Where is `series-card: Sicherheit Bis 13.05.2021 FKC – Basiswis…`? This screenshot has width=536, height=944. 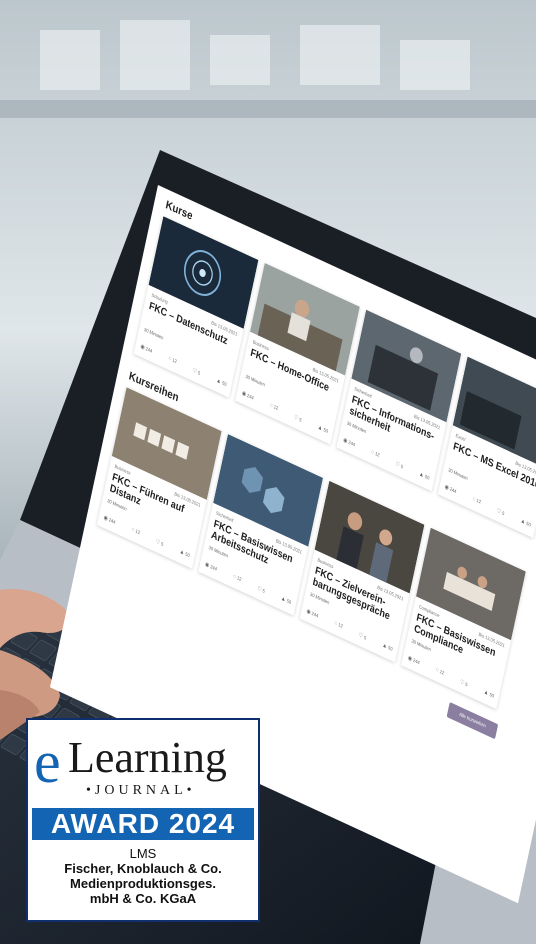 series-card: Sicherheit Bis 13.05.2021 FKC – Basiswis… is located at coordinates (261, 525).